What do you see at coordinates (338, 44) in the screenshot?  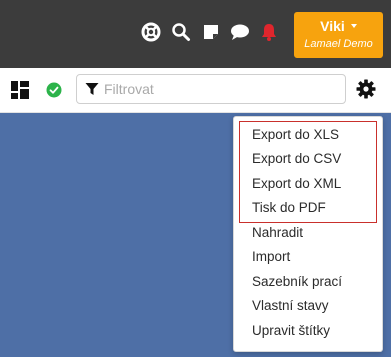 I see `user-company: Lamael Demo` at bounding box center [338, 44].